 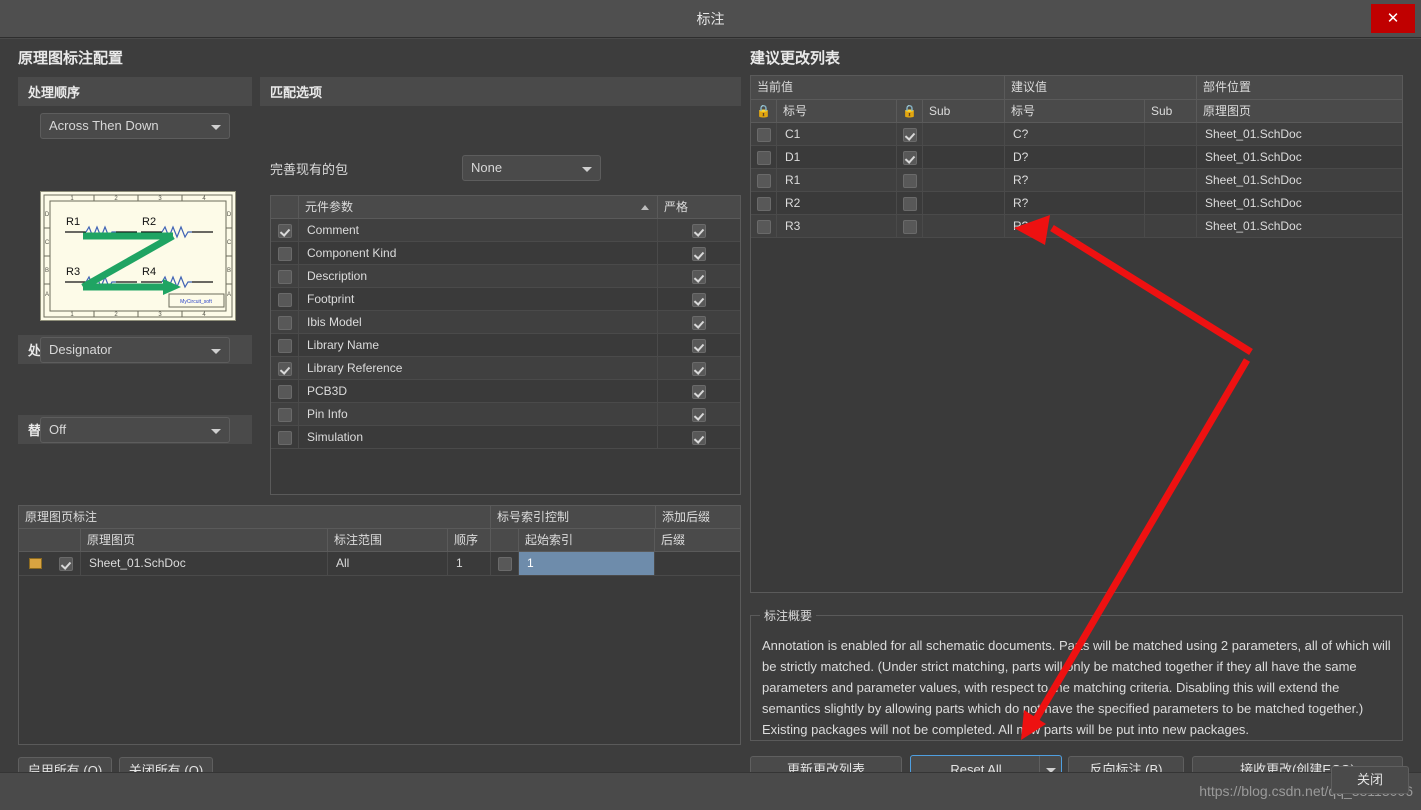 I want to click on processing-location-combo: Designator, so click(x=135, y=350).